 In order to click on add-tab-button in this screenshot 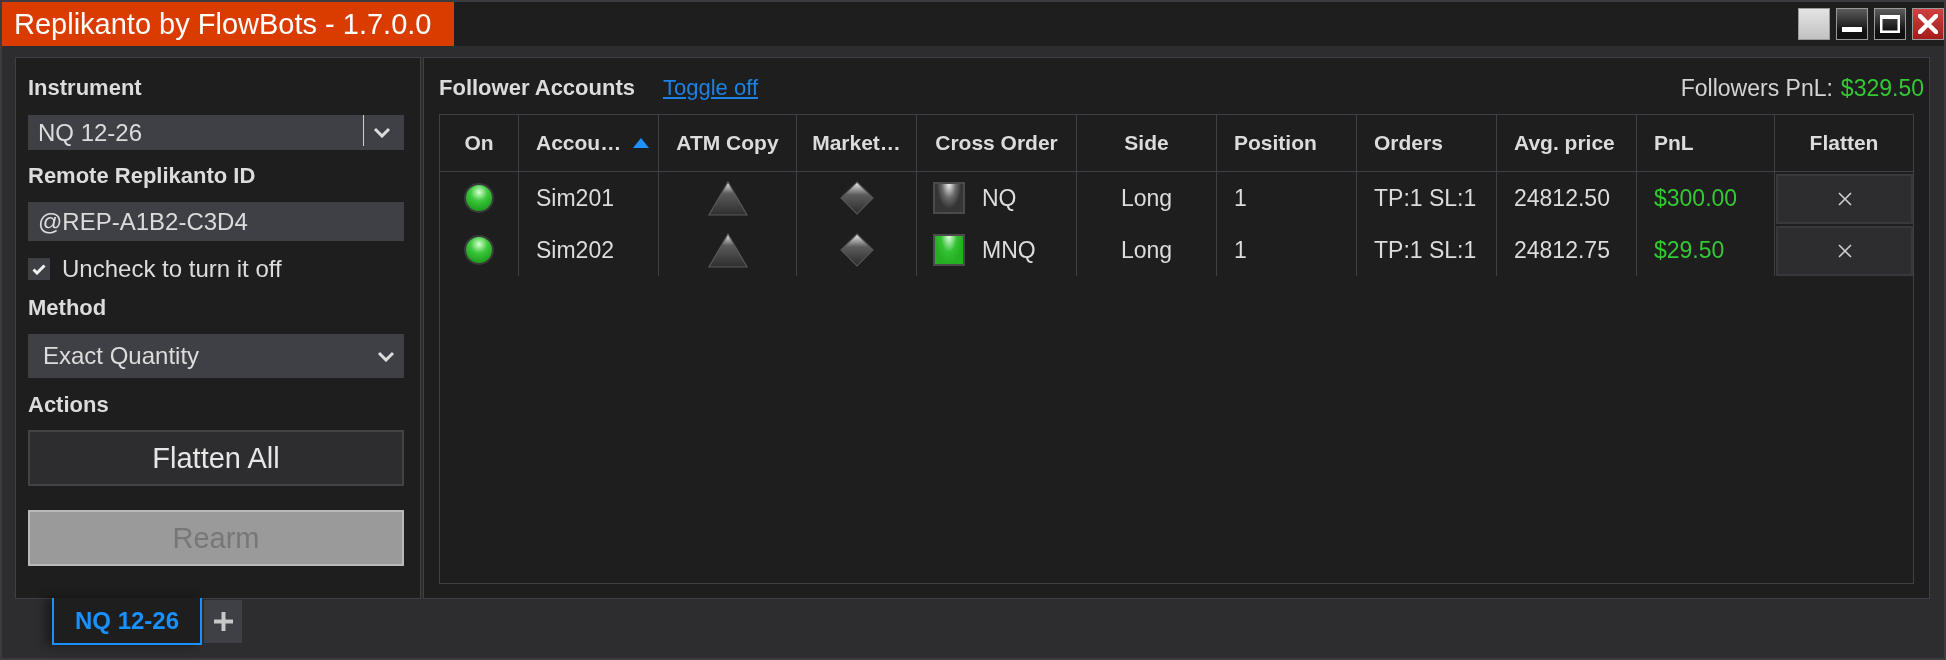, I will do `click(223, 621)`.